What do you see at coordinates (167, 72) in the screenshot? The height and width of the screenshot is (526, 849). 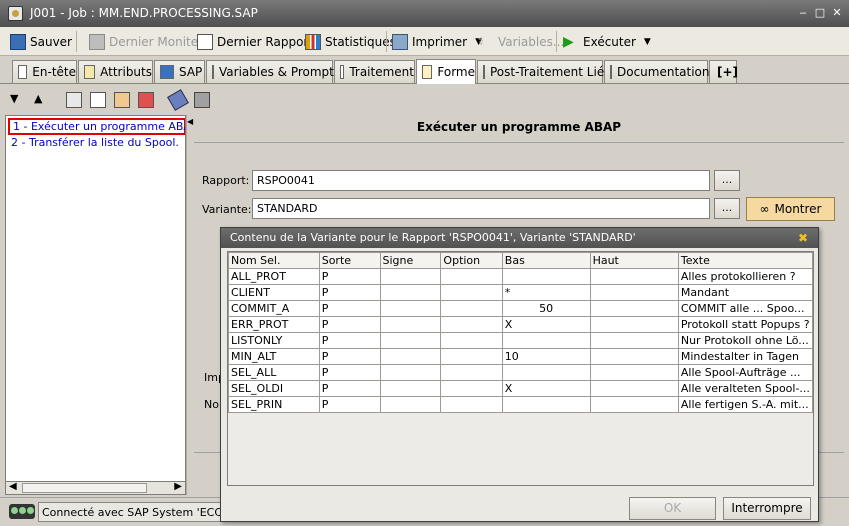 I see `sap-icon` at bounding box center [167, 72].